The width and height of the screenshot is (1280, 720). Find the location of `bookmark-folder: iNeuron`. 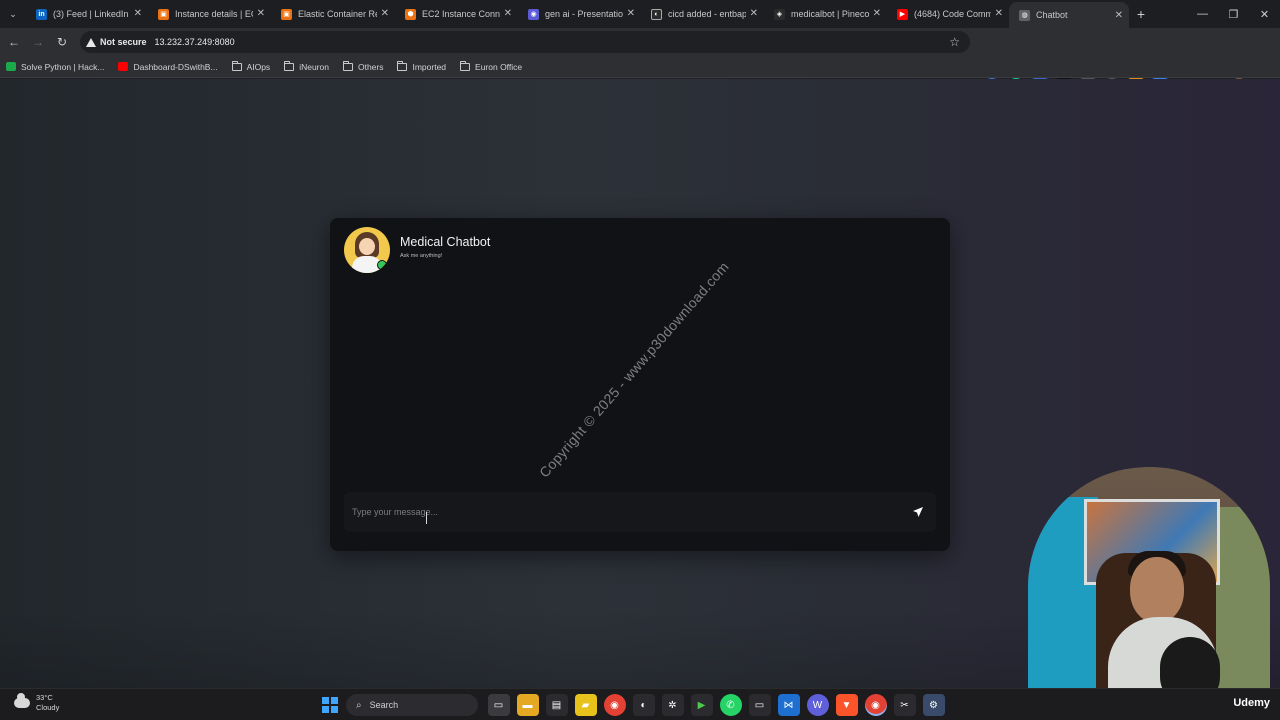

bookmark-folder: iNeuron is located at coordinates (306, 66).